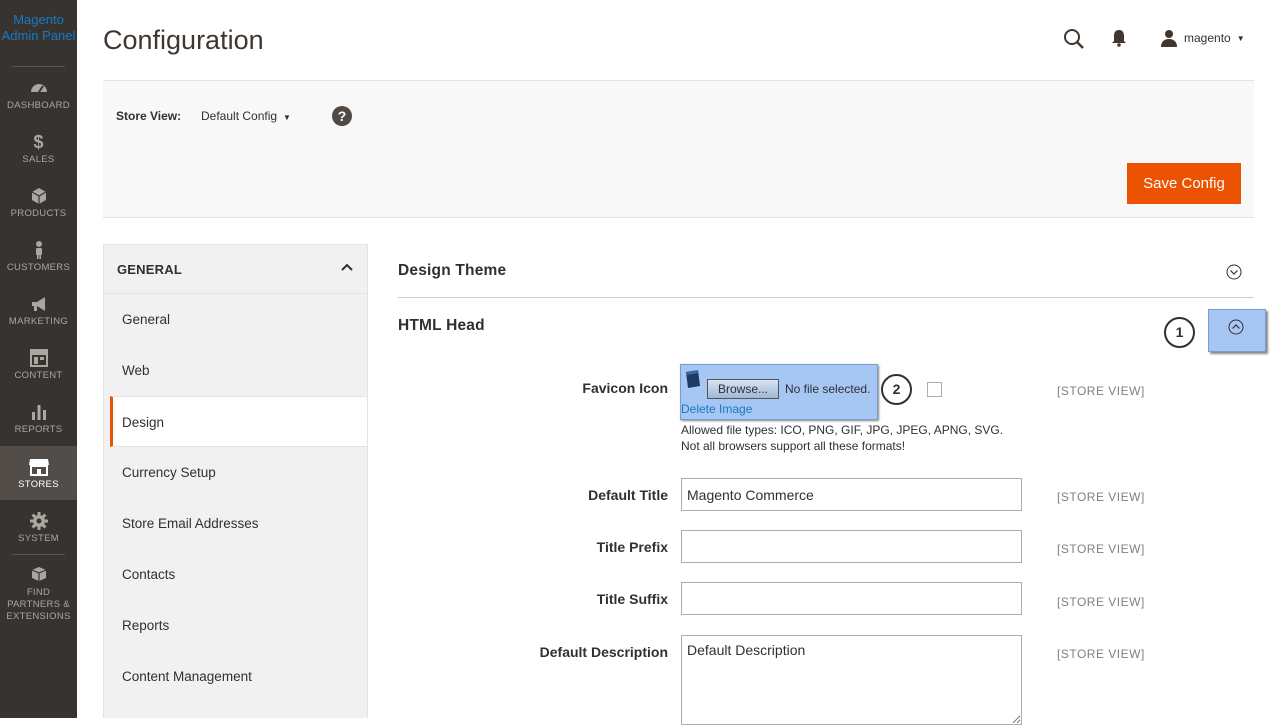  I want to click on collapse-button, so click(1237, 330).